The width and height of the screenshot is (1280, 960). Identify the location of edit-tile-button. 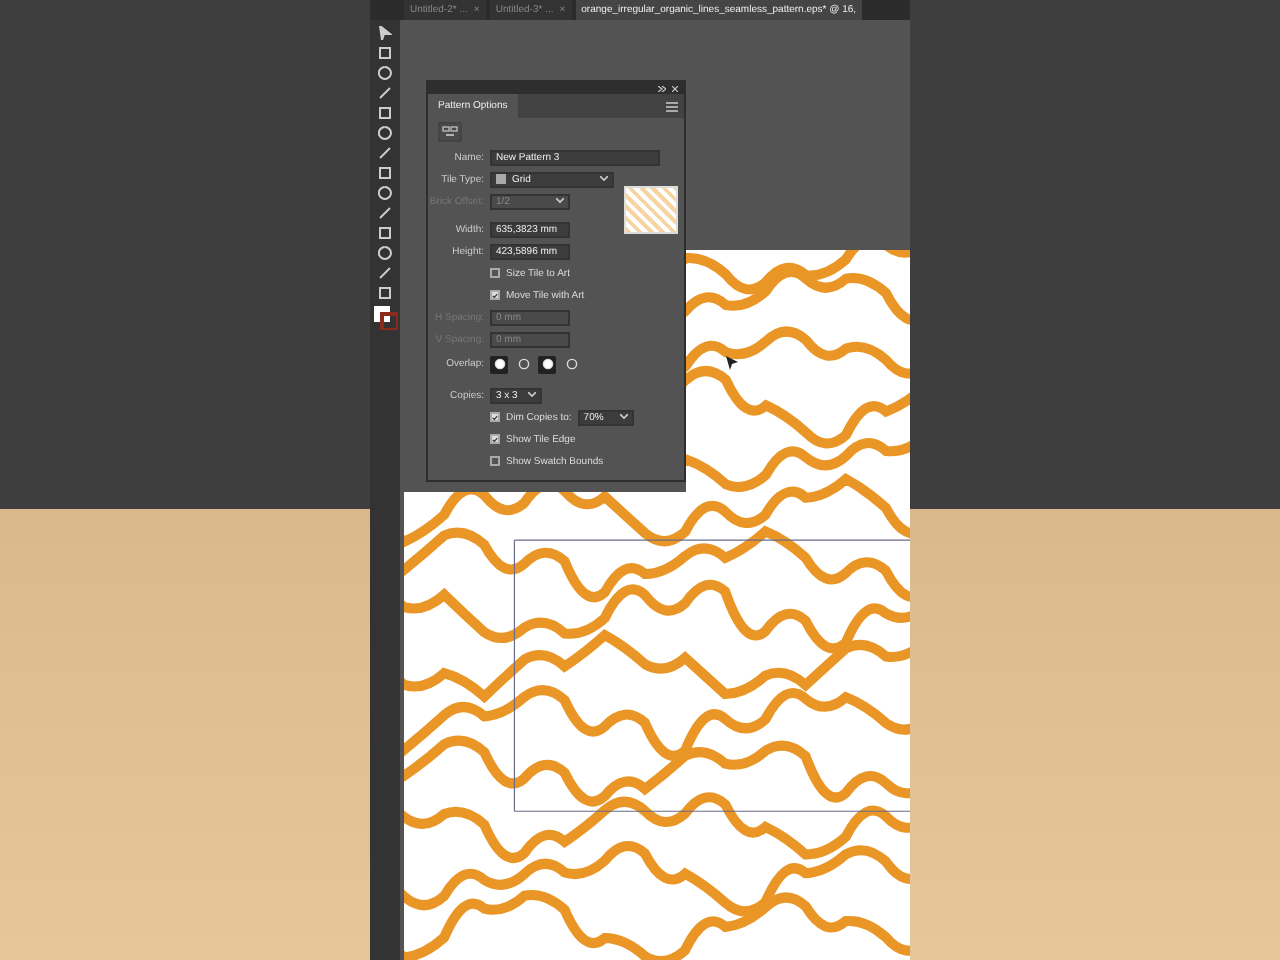
(450, 132).